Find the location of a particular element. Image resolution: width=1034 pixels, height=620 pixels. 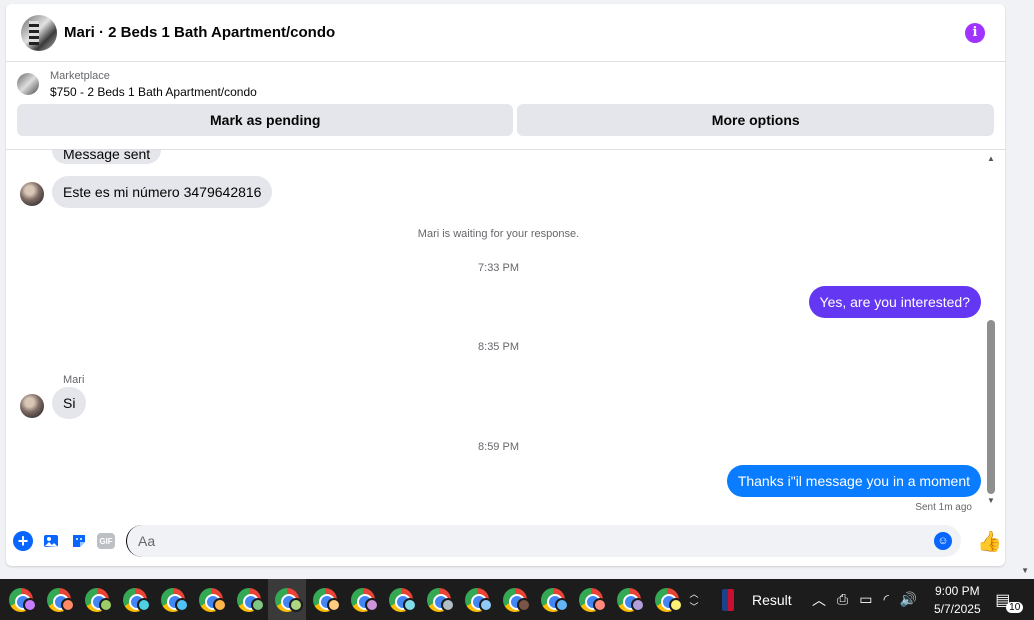

nba-logo-icon is located at coordinates (728, 599).